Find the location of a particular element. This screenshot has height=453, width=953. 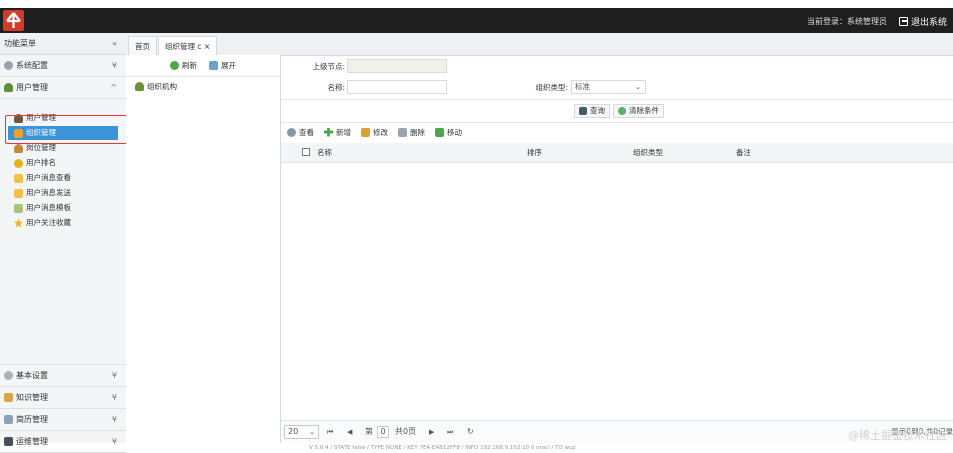

move-icon is located at coordinates (439, 132).